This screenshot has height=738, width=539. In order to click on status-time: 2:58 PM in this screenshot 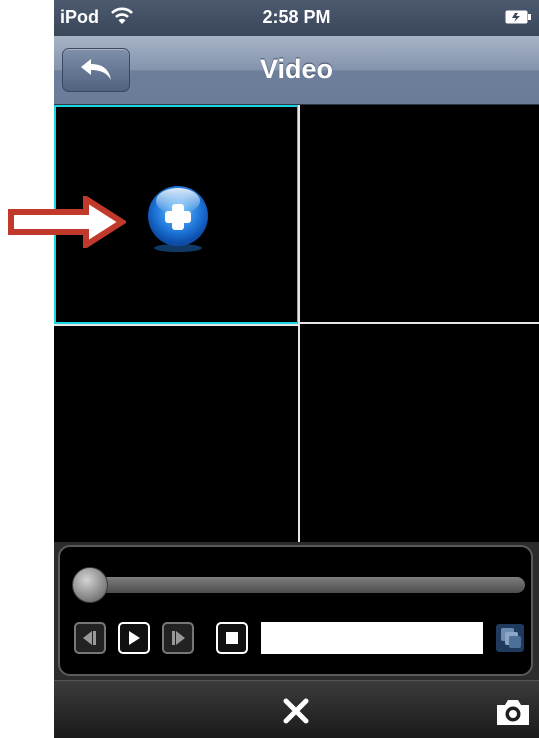, I will do `click(296, 17)`.